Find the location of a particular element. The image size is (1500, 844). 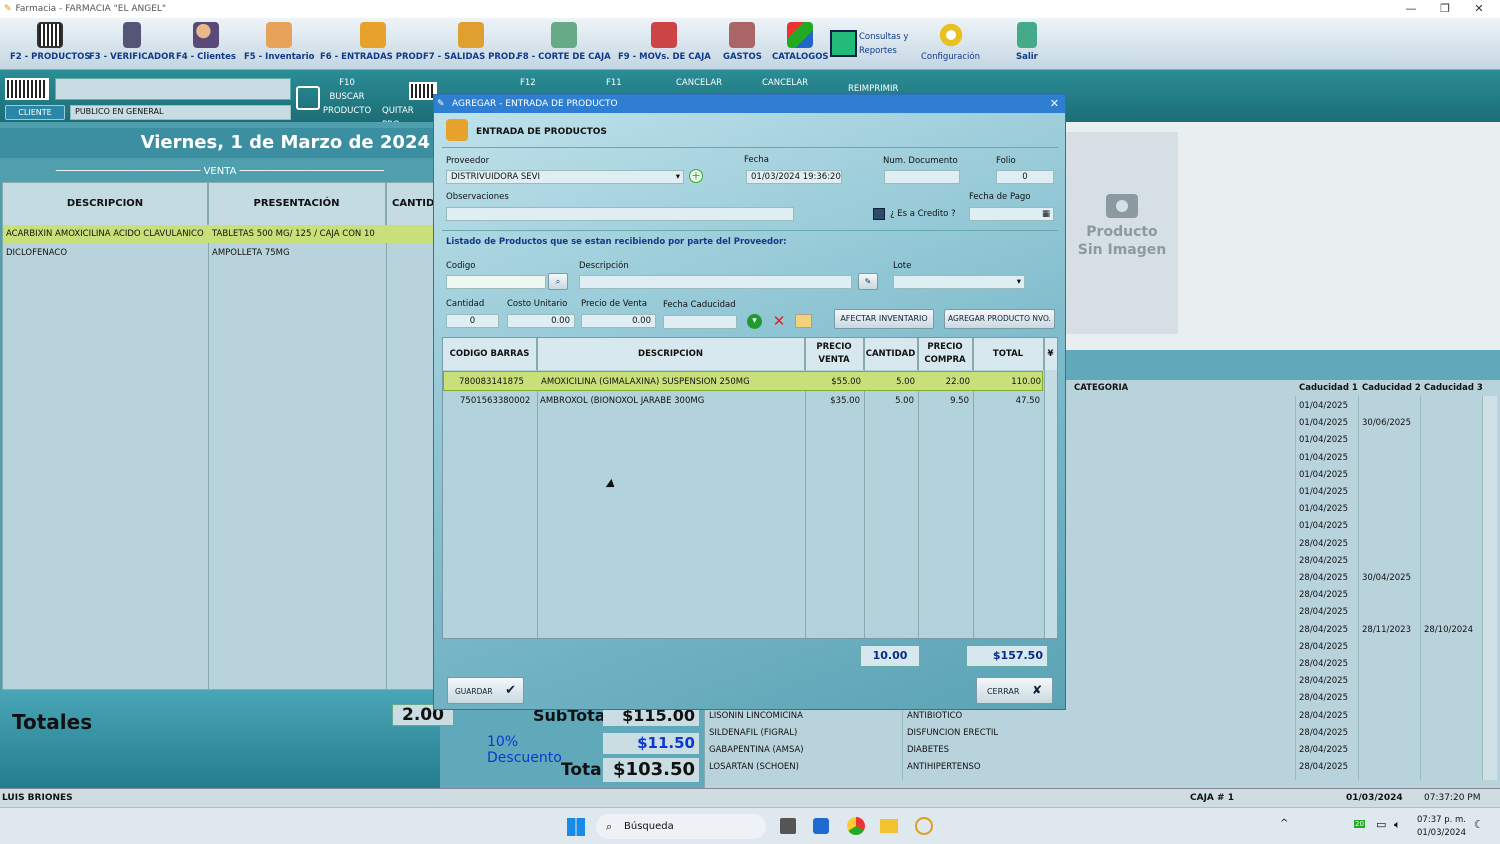

costo-input: 0.00 is located at coordinates (541, 321).